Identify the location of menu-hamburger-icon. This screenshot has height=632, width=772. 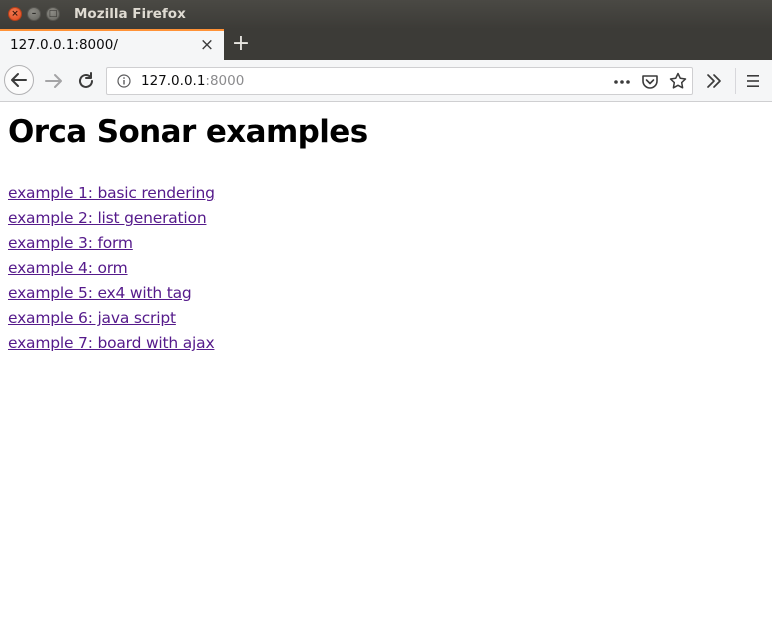
(753, 81).